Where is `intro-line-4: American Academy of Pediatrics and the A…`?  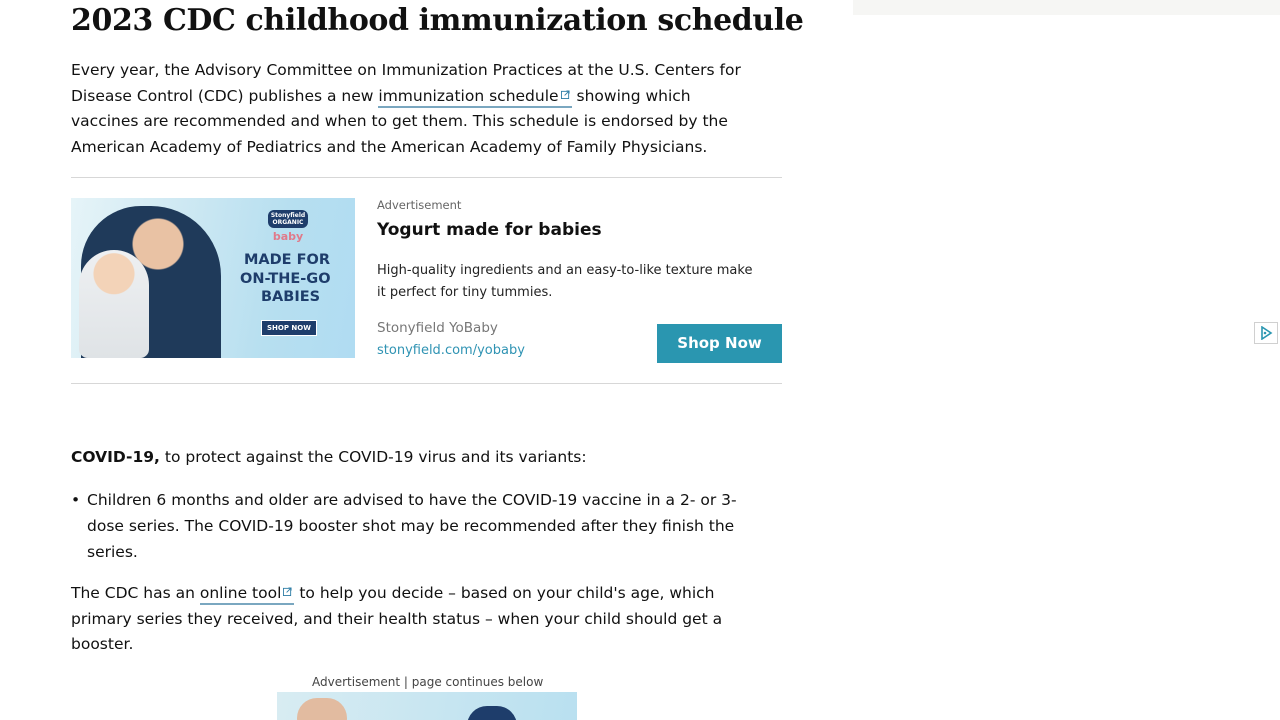 intro-line-4: American Academy of Pediatrics and the A… is located at coordinates (389, 147).